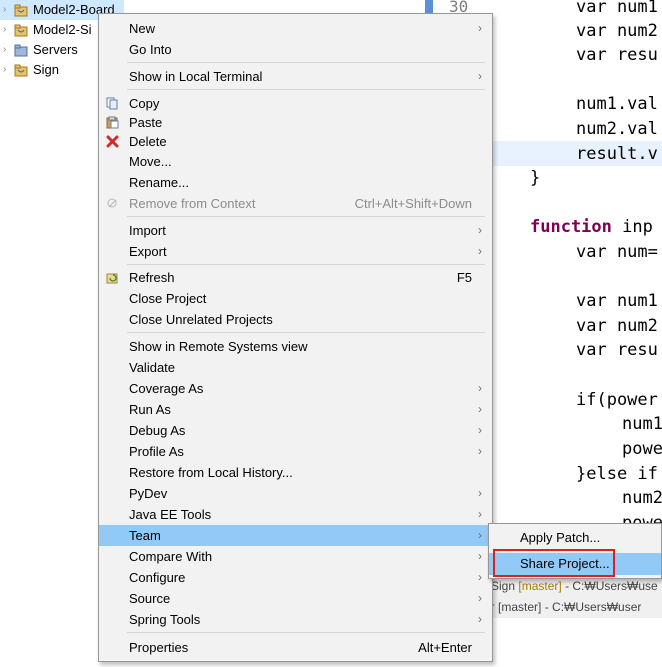 The image size is (662, 667). What do you see at coordinates (295, 103) in the screenshot?
I see `menu-item-copy: Copy` at bounding box center [295, 103].